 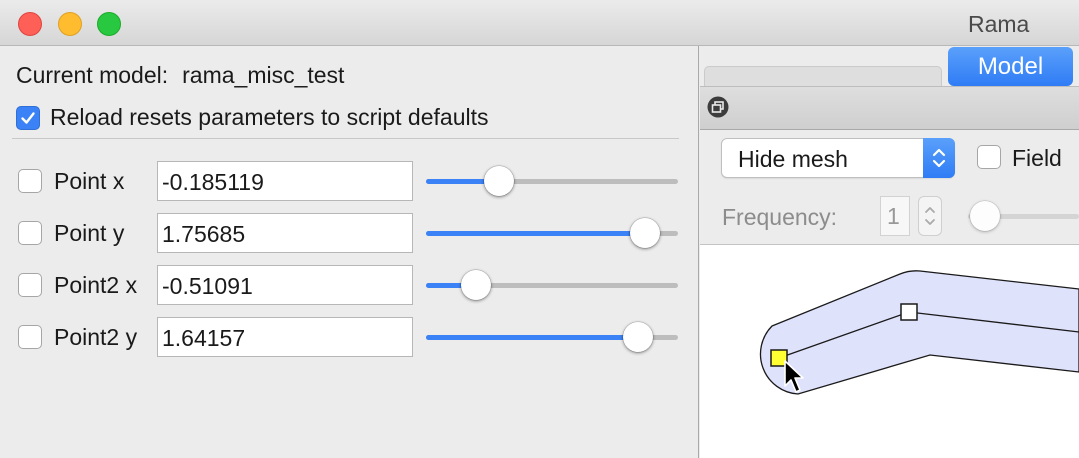 I want to click on point-y-input: 1.75685, so click(x=285, y=233).